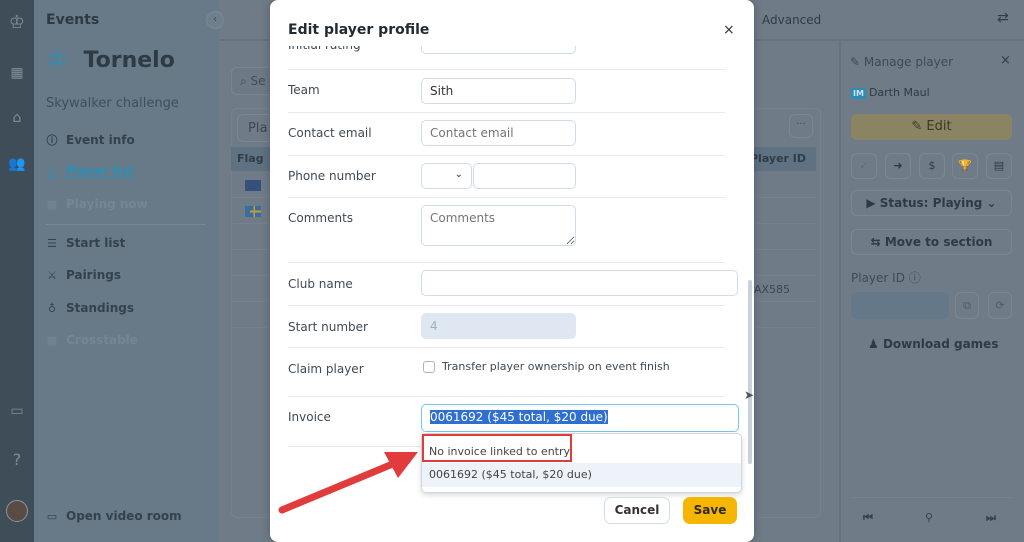 The width and height of the screenshot is (1024, 542). Describe the element at coordinates (107, 204) in the screenshot. I see `sidebar-item-label: Playing now` at that location.